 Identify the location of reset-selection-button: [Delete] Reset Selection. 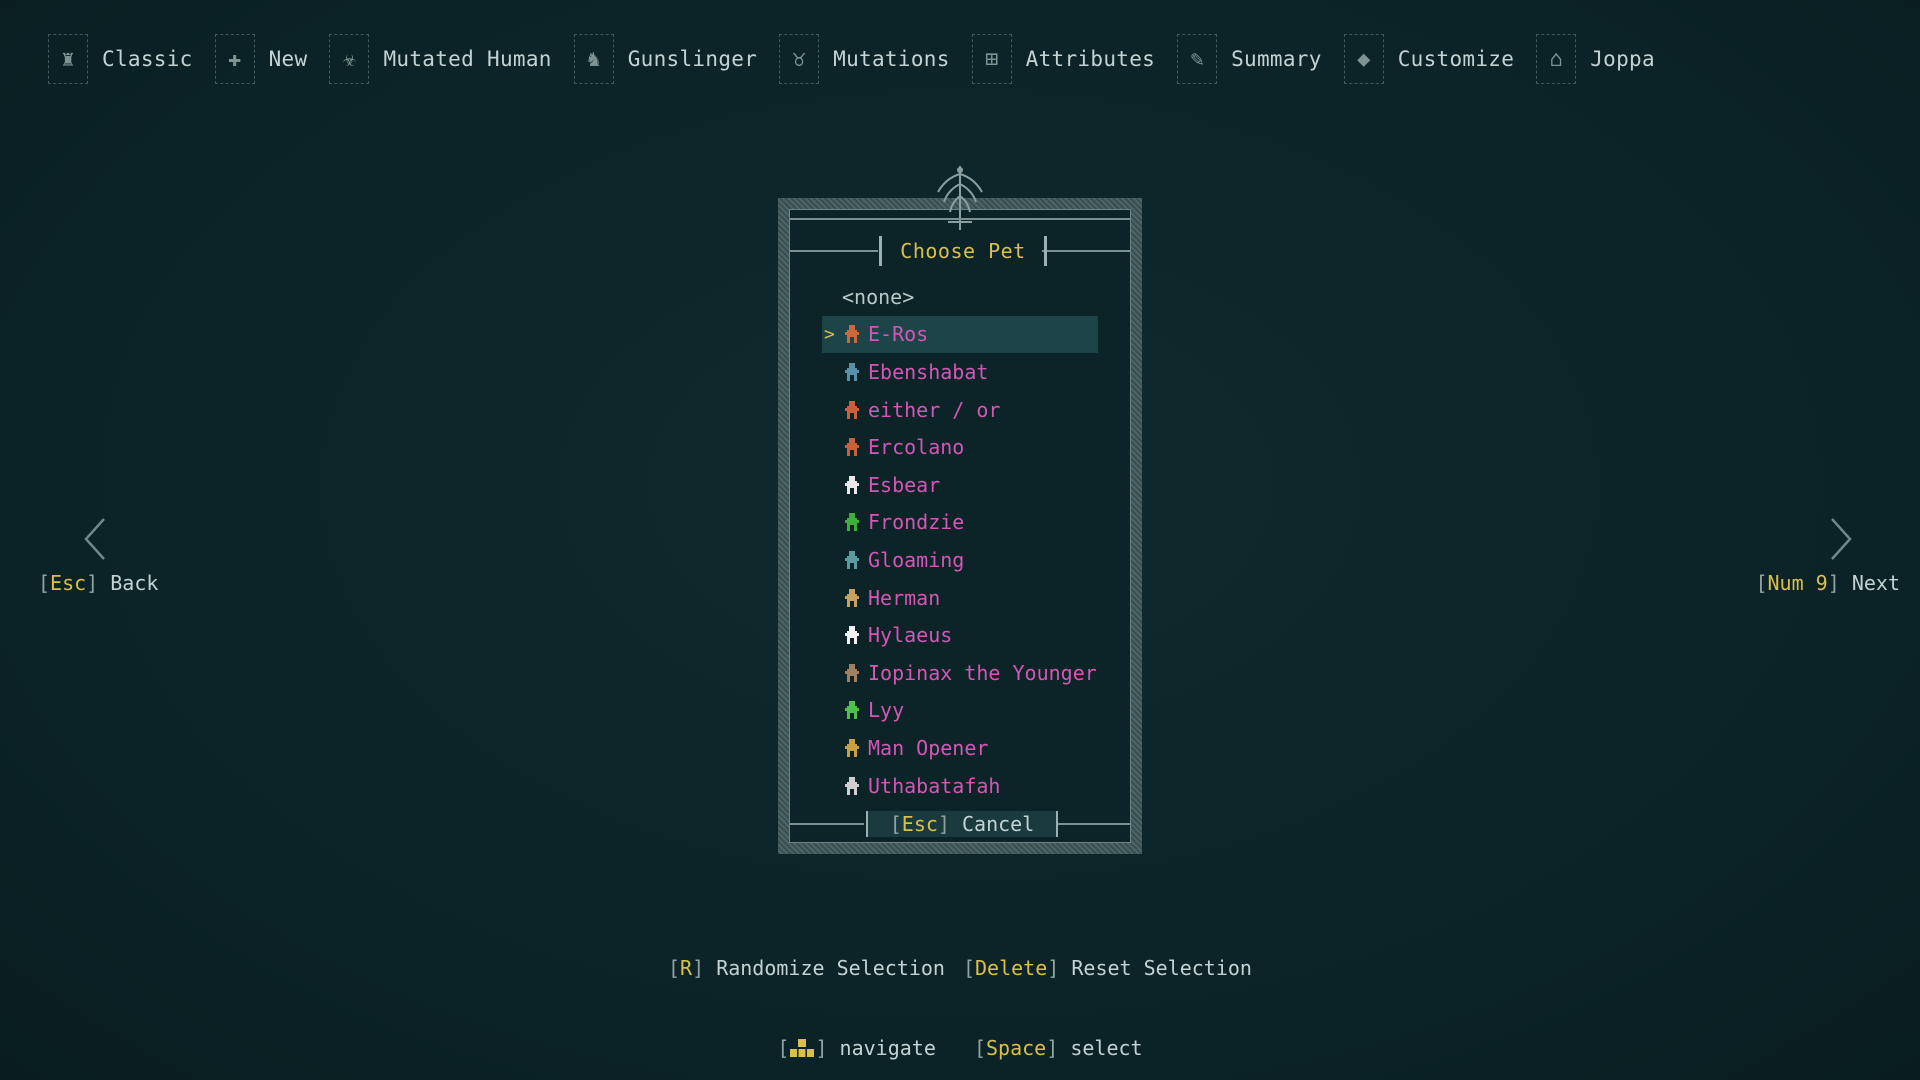
(1107, 968).